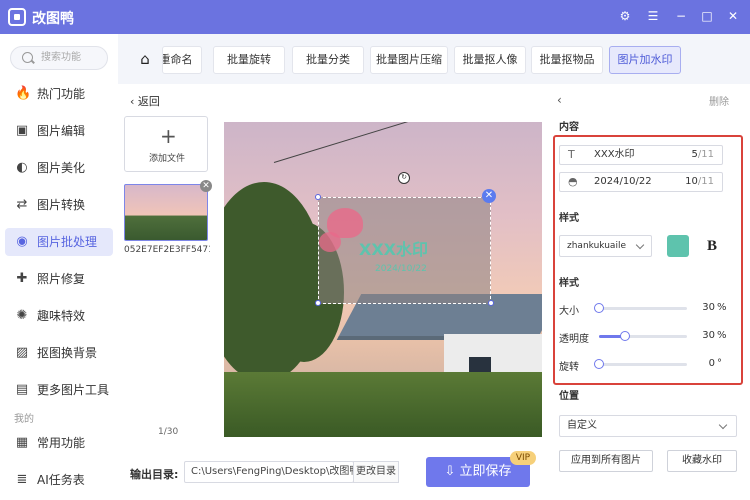 The height and width of the screenshot is (500, 750). Describe the element at coordinates (61, 94) in the screenshot. I see `sidebar-item-label: 热门功能` at that location.